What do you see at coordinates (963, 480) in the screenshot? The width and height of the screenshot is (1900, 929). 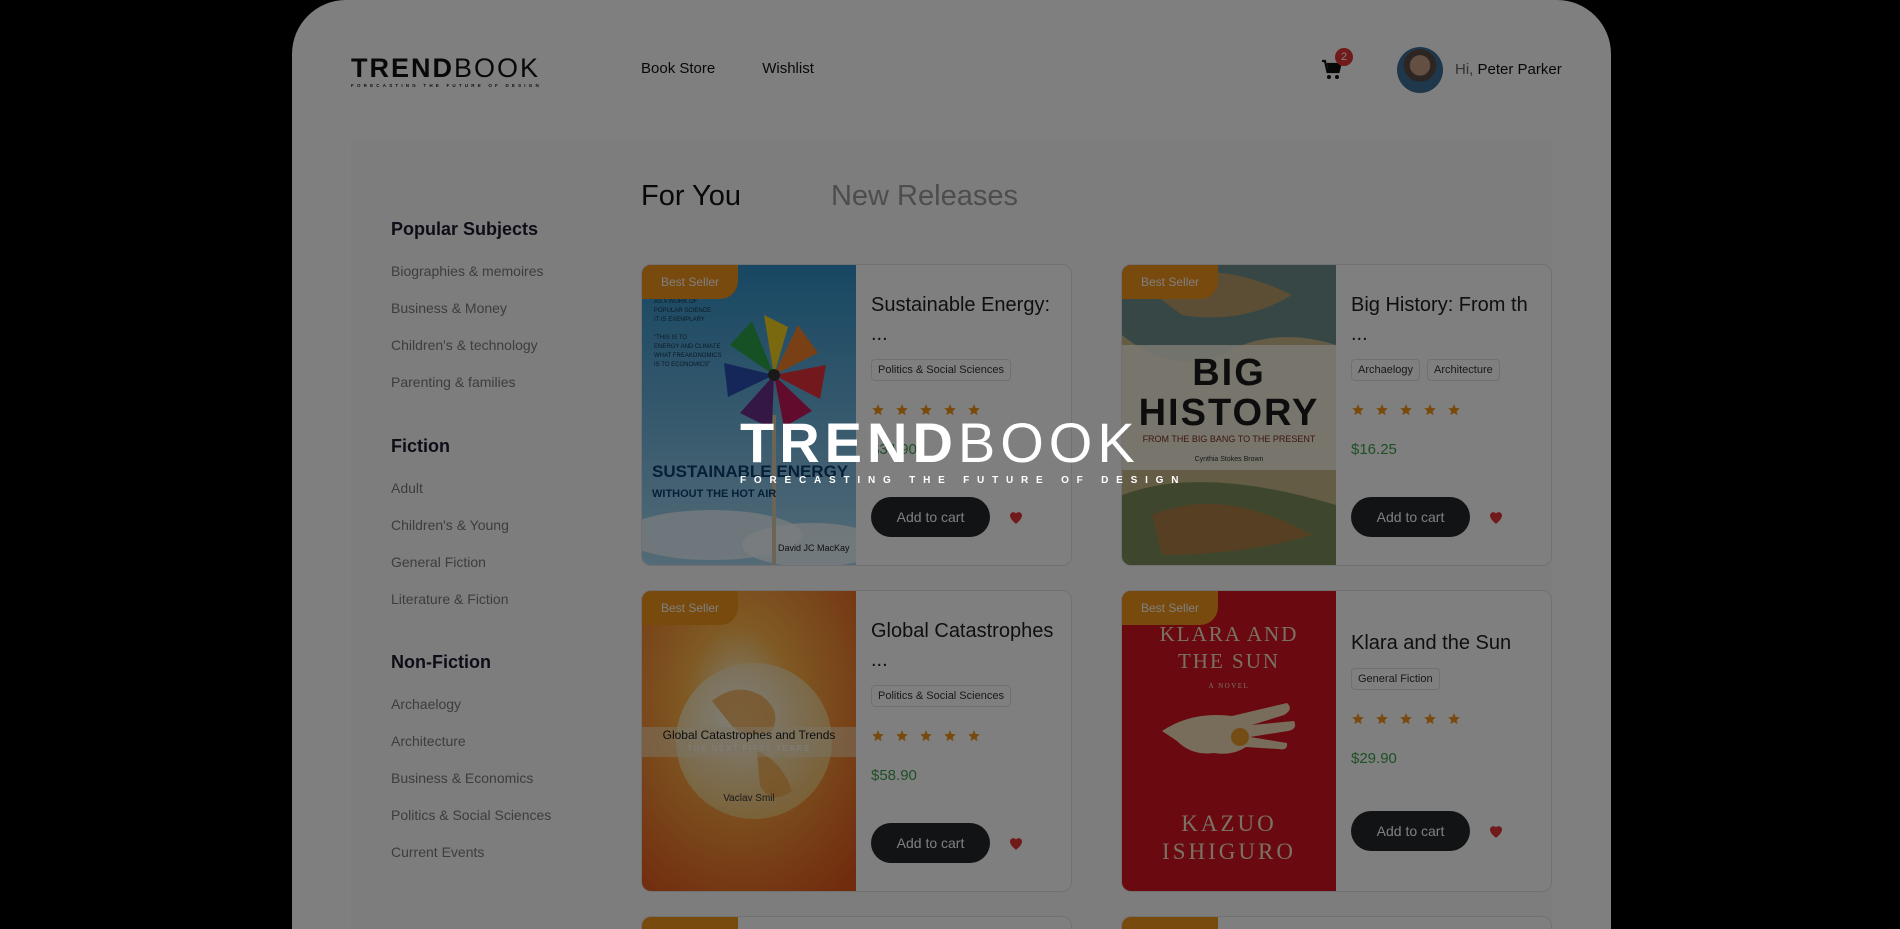 I see `splash-tagline: FORECASTING THE FUTURE OF DESIGN` at bounding box center [963, 480].